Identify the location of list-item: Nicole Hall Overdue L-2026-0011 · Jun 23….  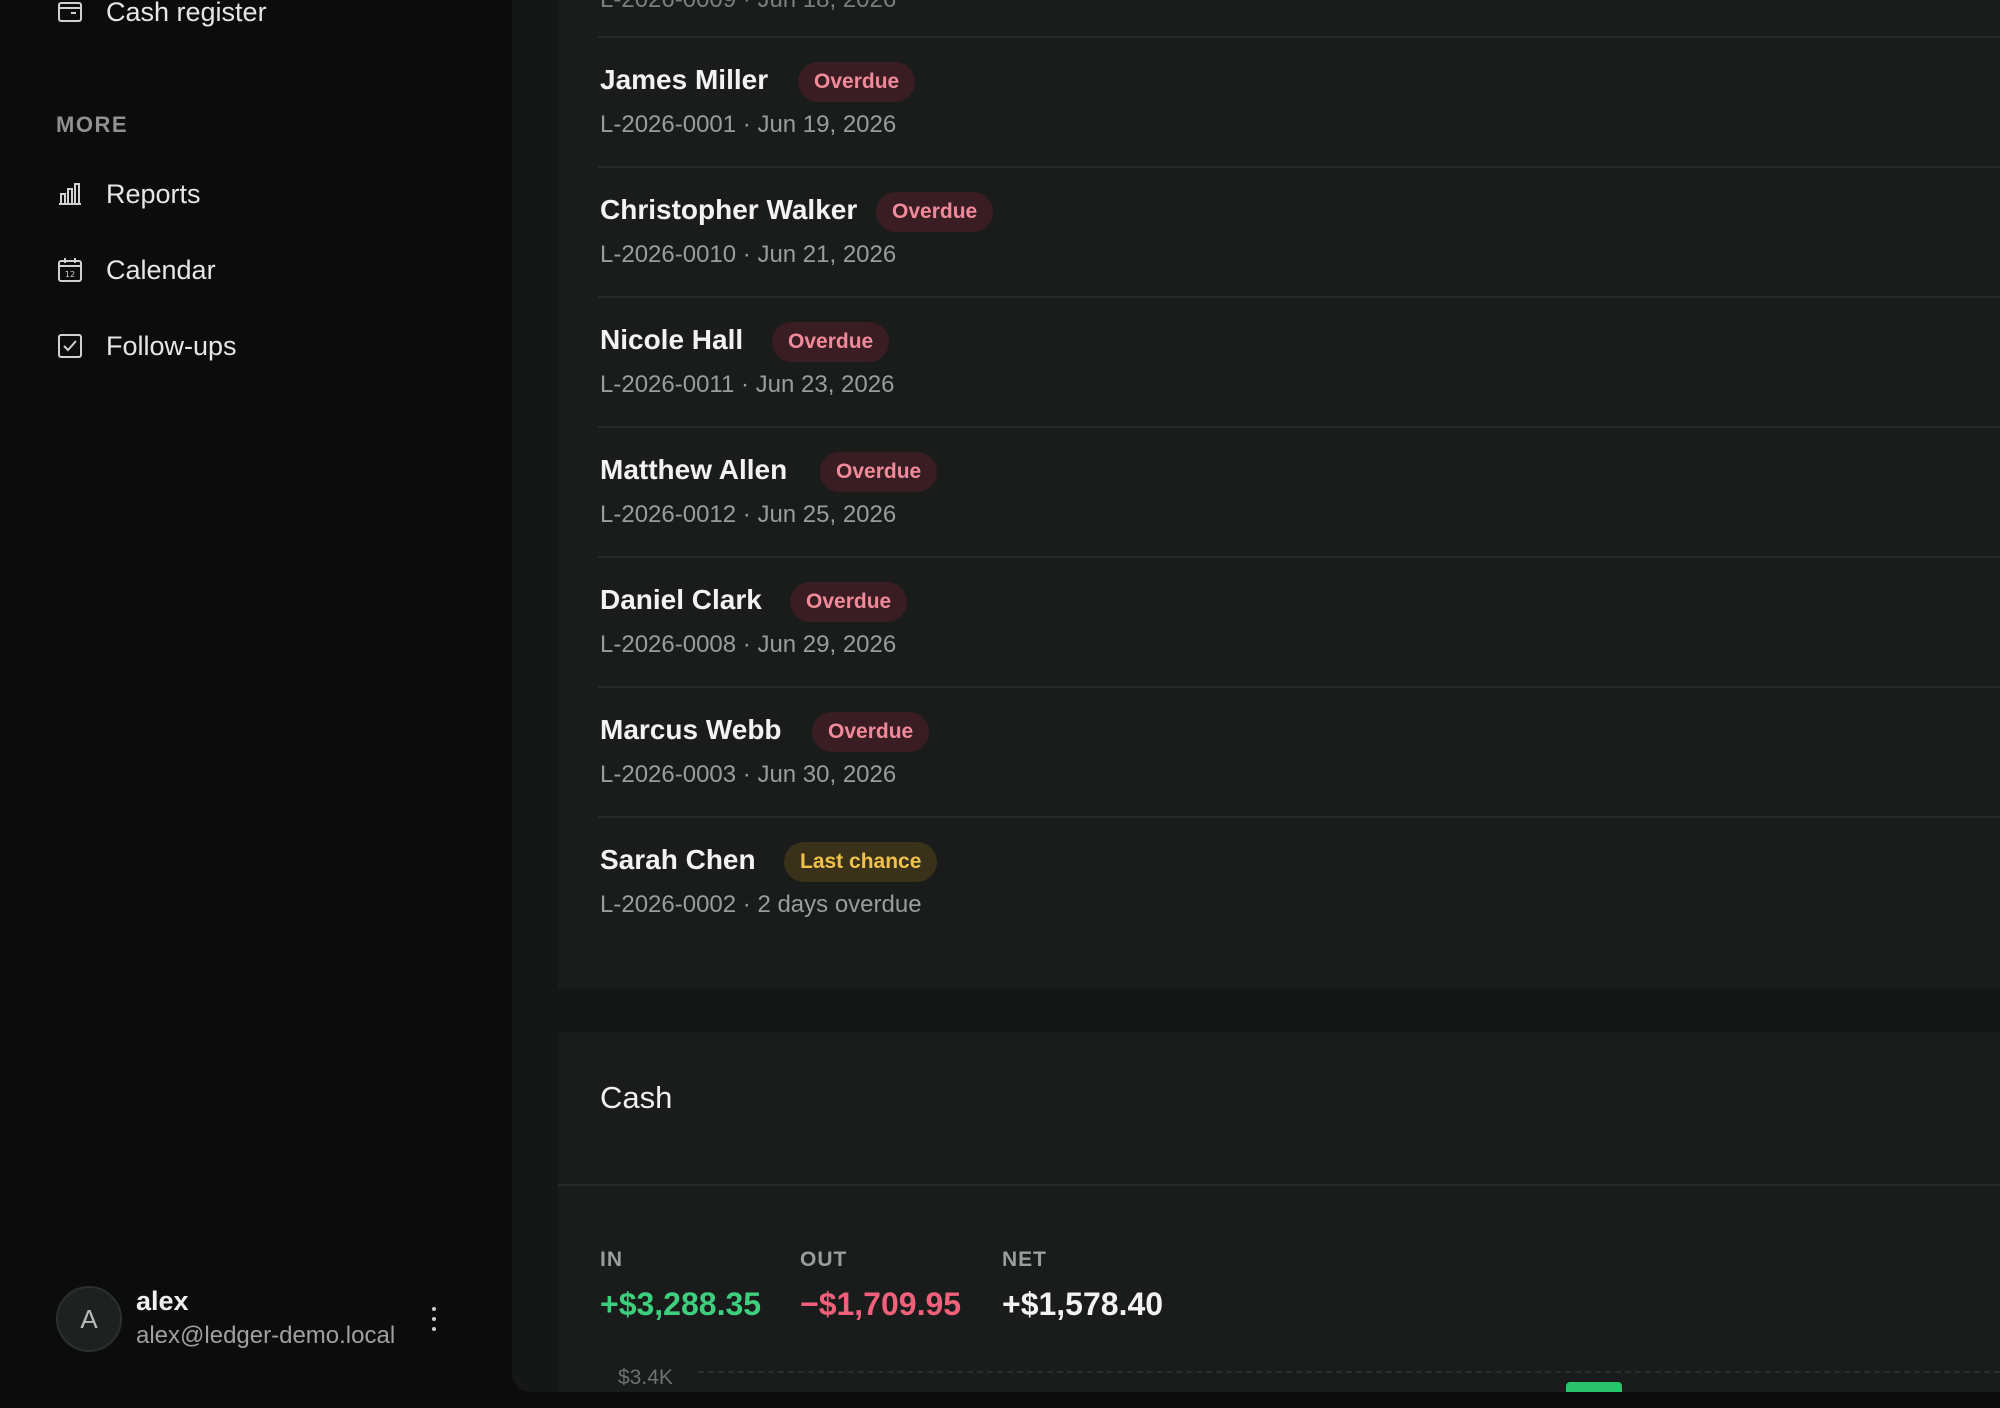
(1279, 329).